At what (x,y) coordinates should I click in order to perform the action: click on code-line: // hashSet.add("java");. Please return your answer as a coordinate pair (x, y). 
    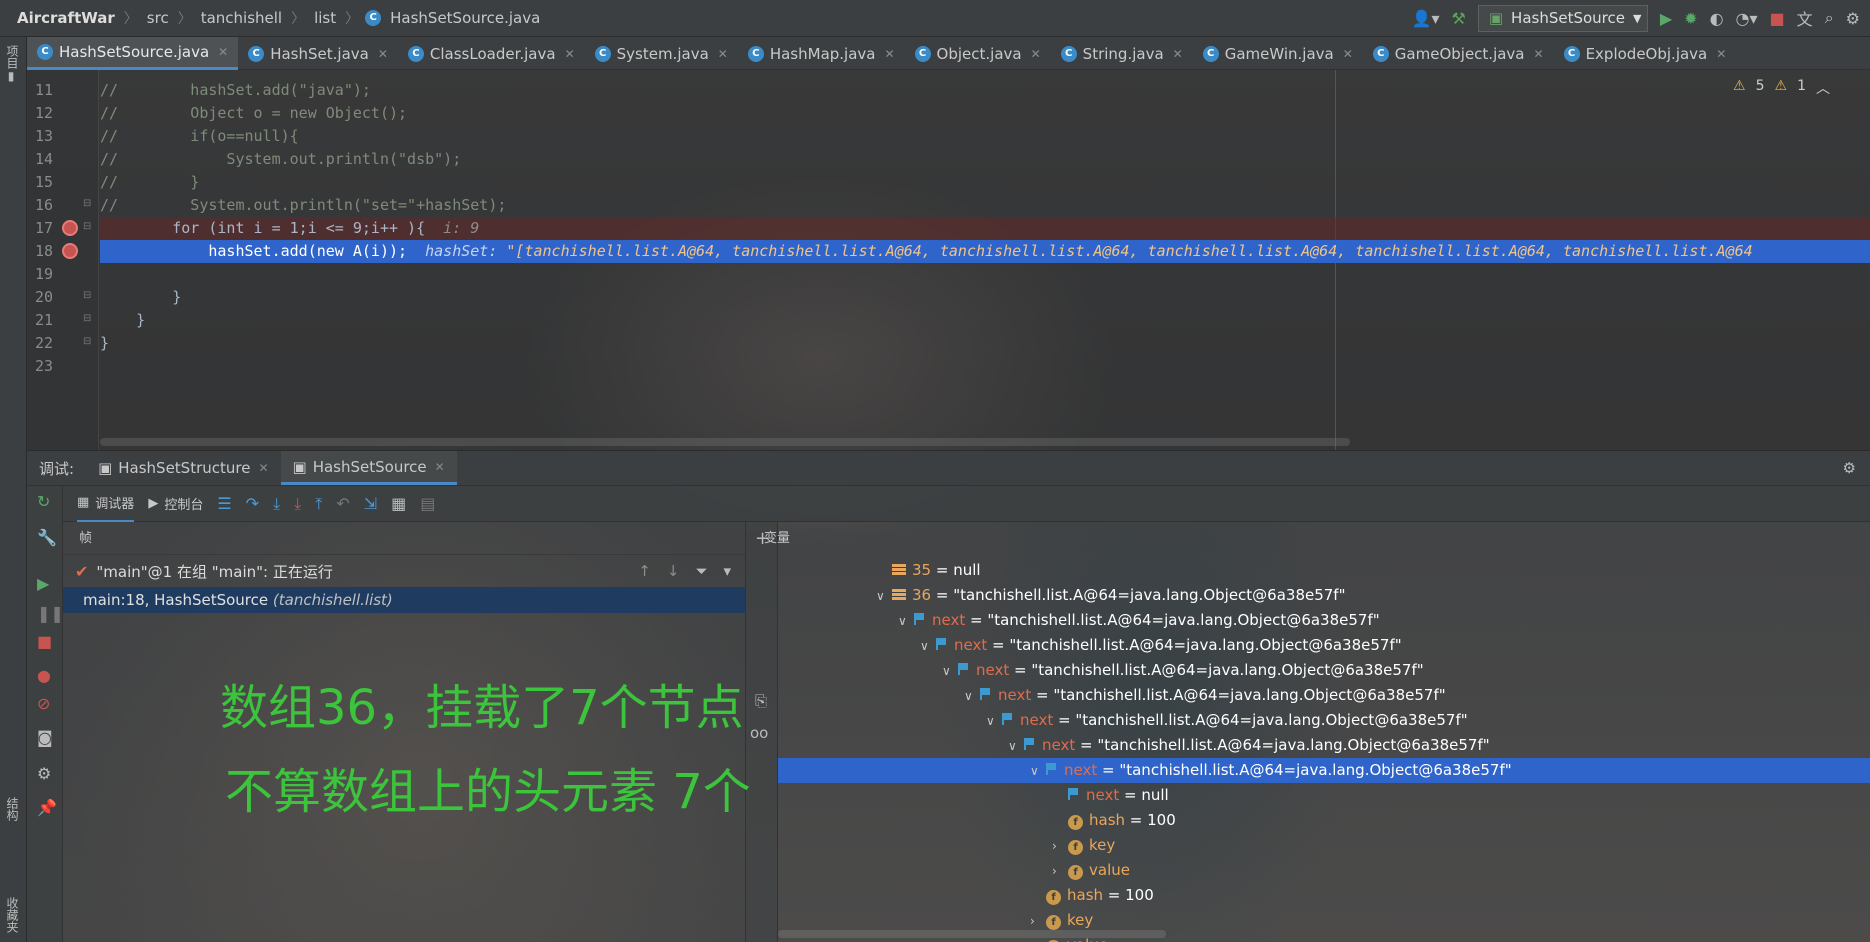
    Looking at the image, I should click on (985, 90).